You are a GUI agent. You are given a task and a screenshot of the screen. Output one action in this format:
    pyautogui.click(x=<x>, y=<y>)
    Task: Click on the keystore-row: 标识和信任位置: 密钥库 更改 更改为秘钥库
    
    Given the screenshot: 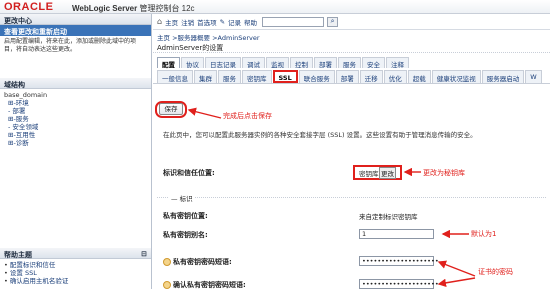 What is the action you would take?
    pyautogui.click(x=351, y=173)
    